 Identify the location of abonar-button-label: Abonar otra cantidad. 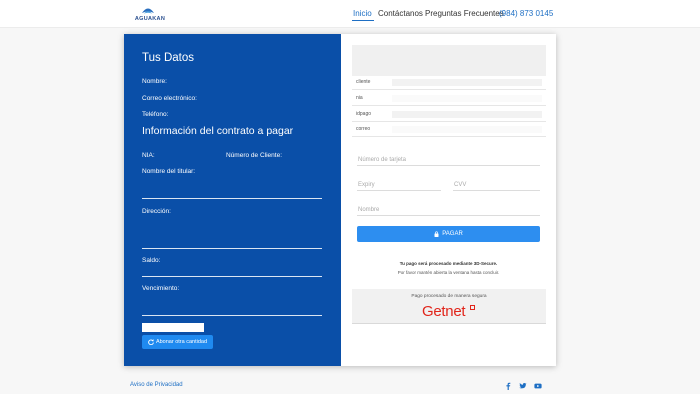
(181, 342).